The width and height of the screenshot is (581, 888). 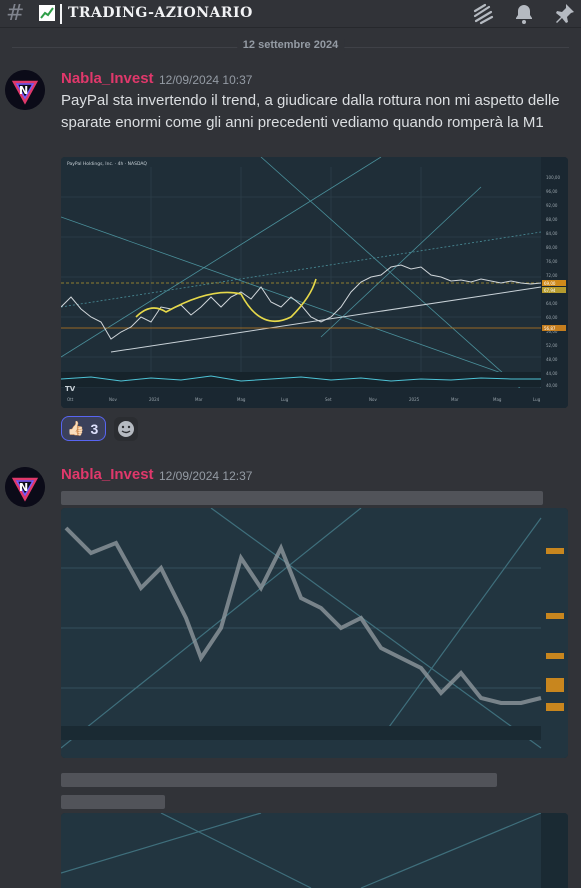 I want to click on price-badge: 56,87, so click(x=550, y=328).